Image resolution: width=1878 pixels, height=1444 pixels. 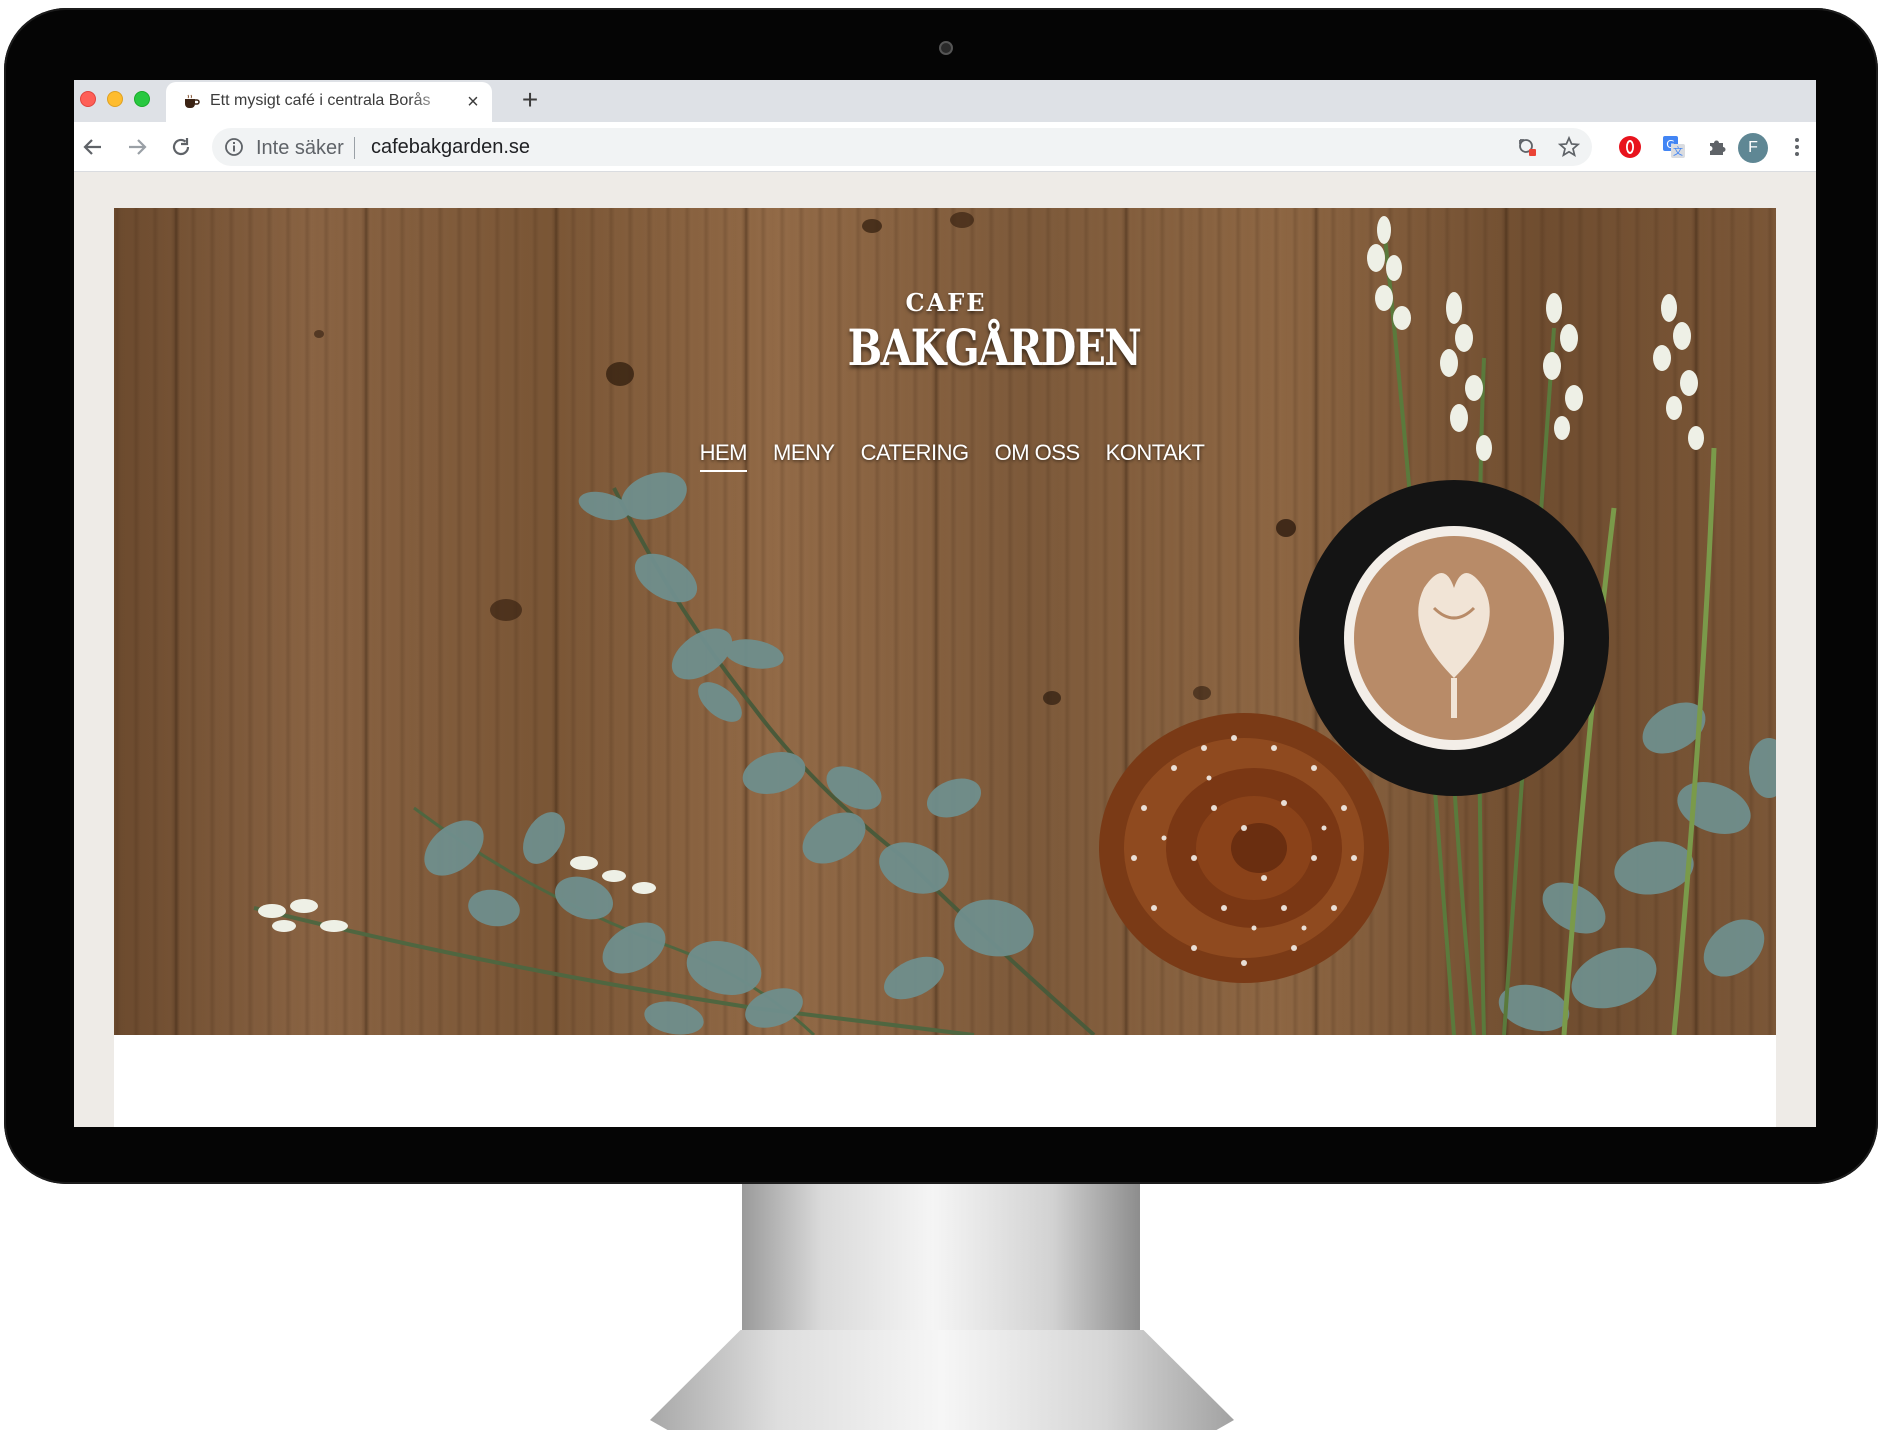 I want to click on reload-button, so click(x=181, y=147).